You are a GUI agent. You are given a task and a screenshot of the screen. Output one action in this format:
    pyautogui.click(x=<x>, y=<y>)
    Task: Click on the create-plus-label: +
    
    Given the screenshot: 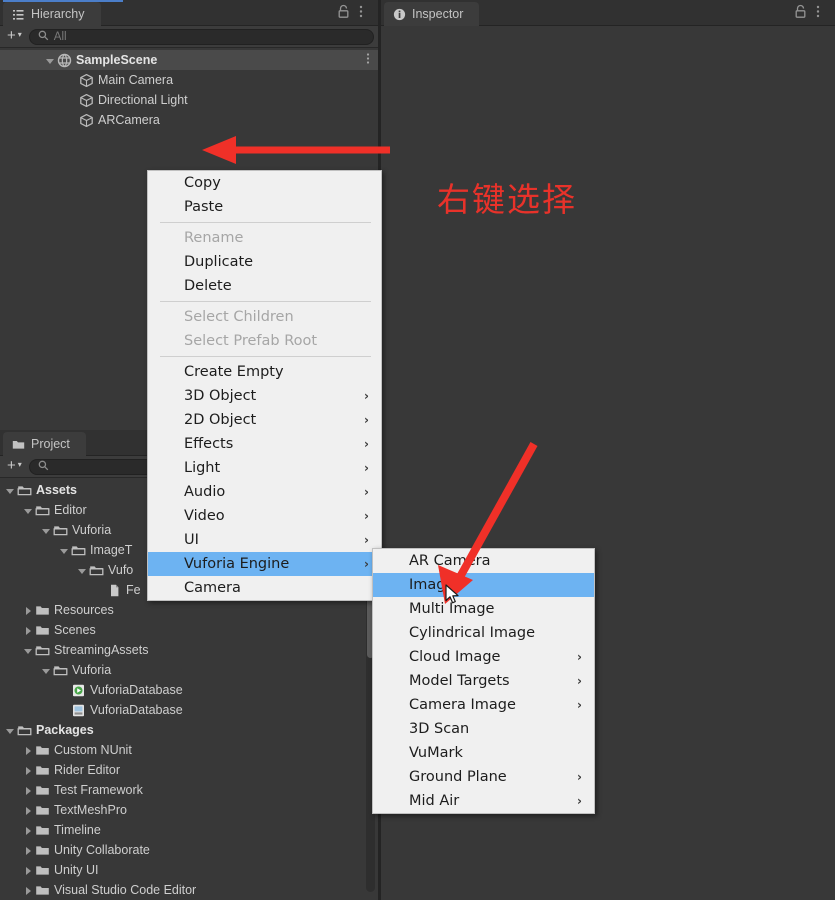 What is the action you would take?
    pyautogui.click(x=11, y=35)
    